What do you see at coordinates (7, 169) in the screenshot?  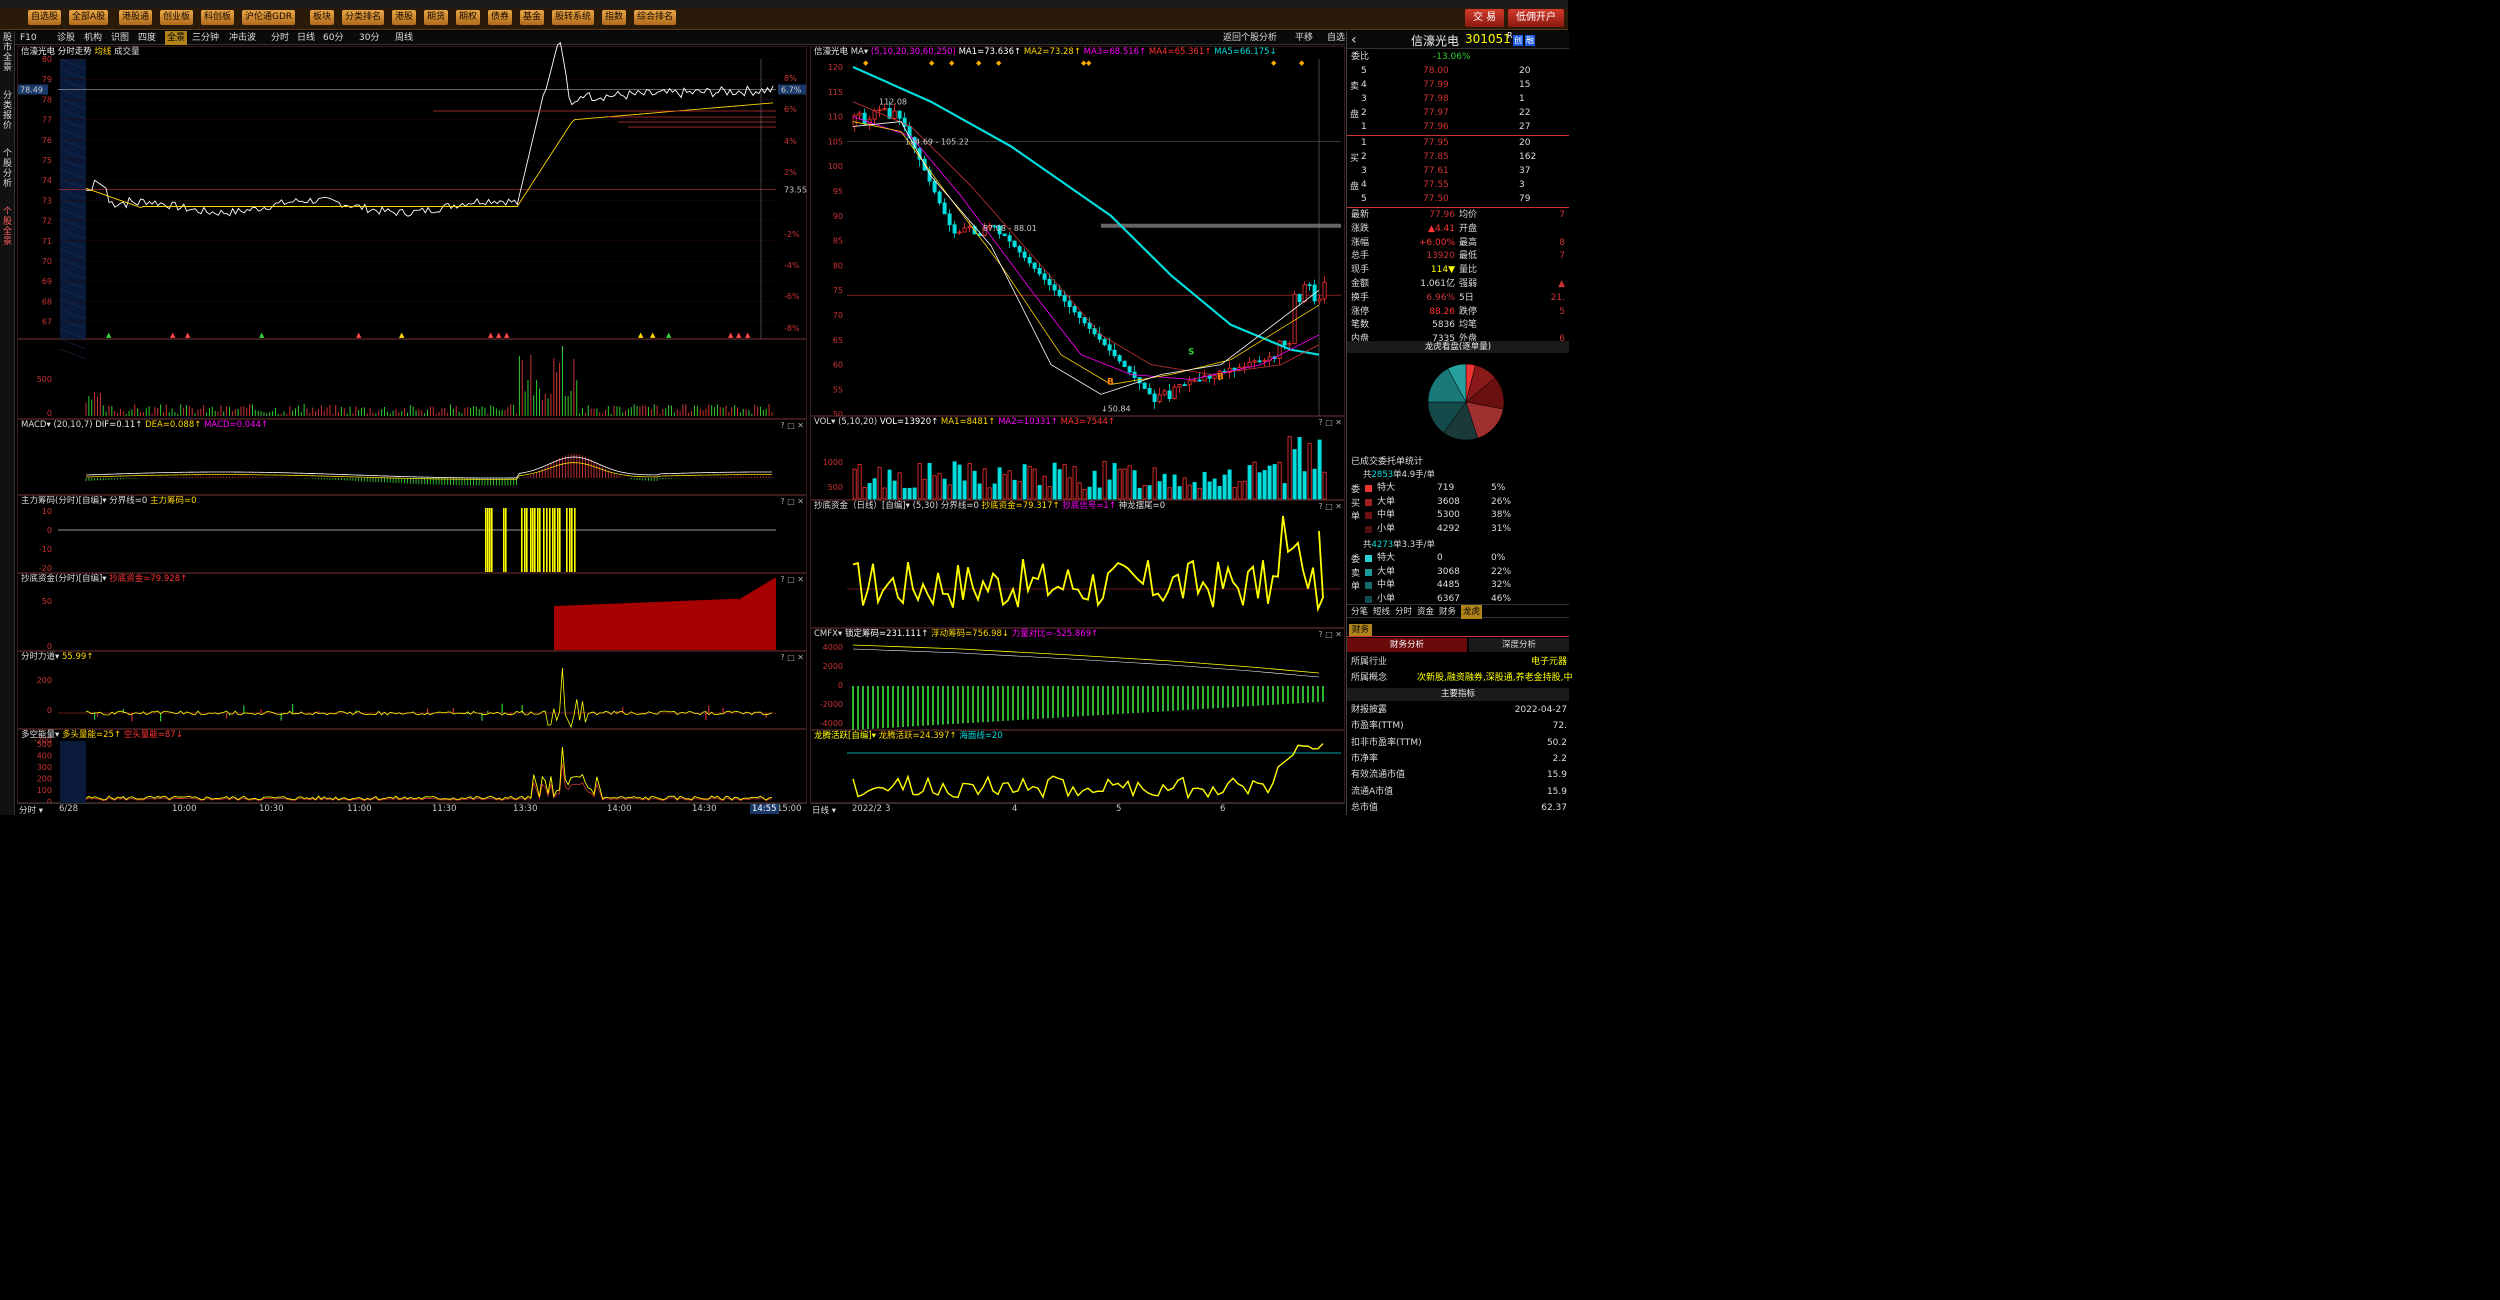 I see `sidebar-item-2: 个股分析` at bounding box center [7, 169].